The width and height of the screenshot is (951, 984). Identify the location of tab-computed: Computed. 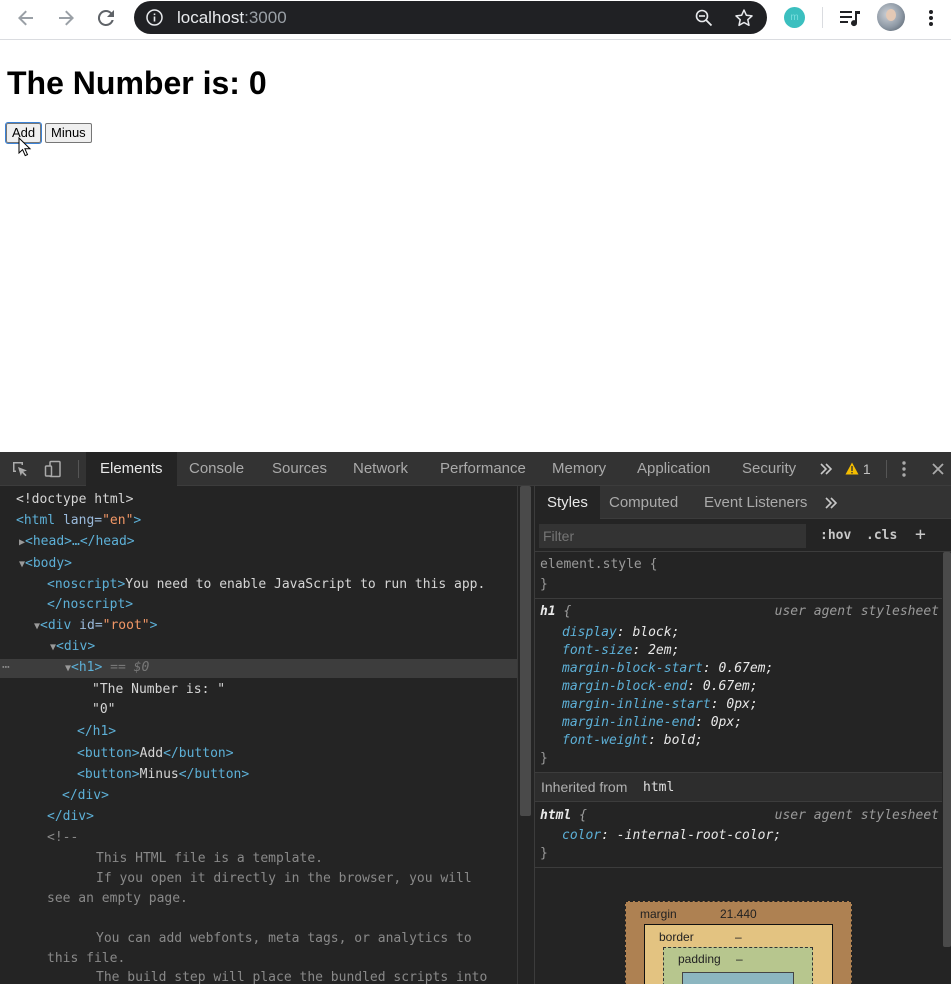
(643, 502).